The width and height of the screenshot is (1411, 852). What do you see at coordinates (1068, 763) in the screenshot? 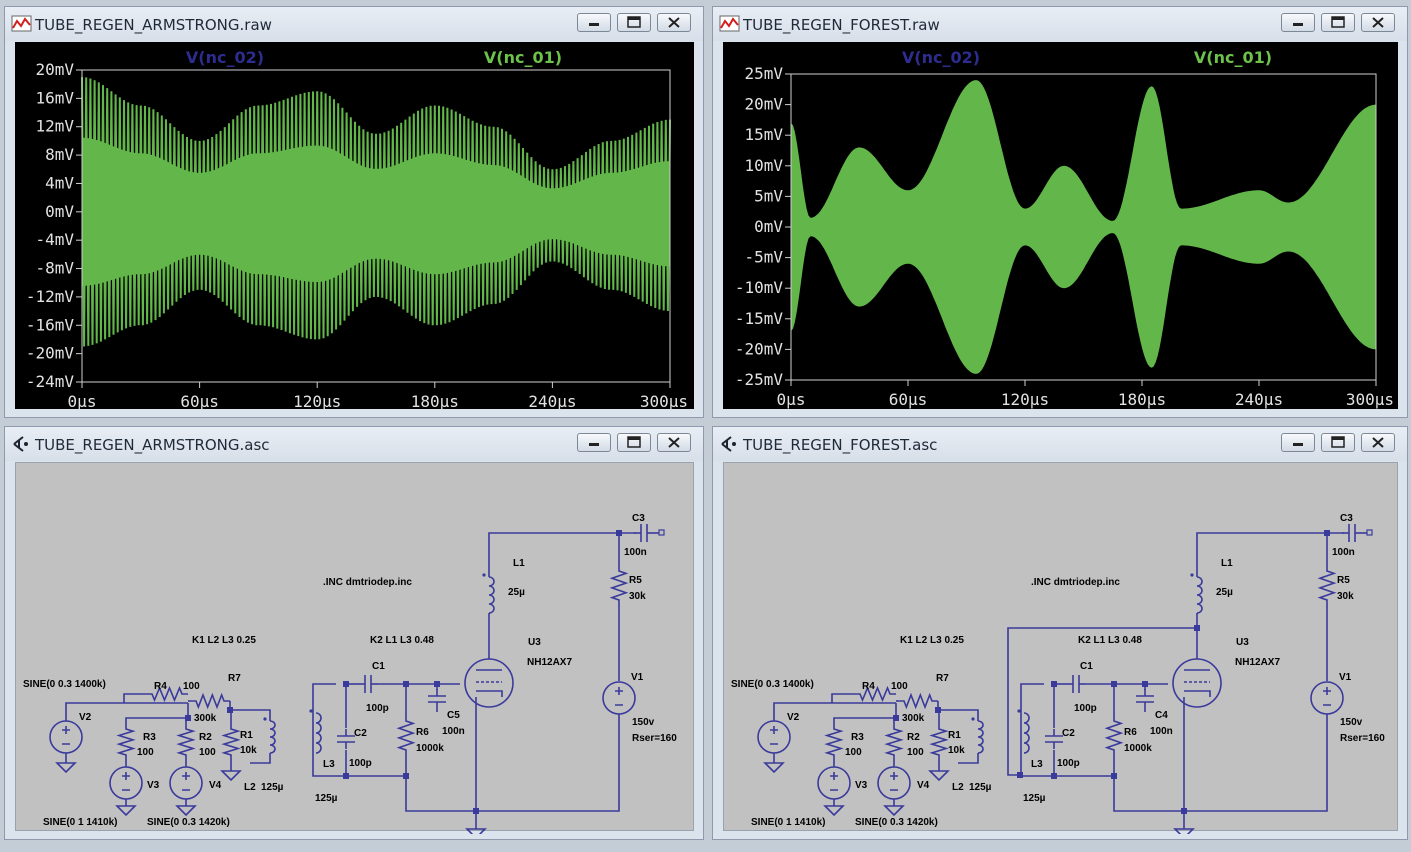
I see `label-c2-val: 100p` at bounding box center [1068, 763].